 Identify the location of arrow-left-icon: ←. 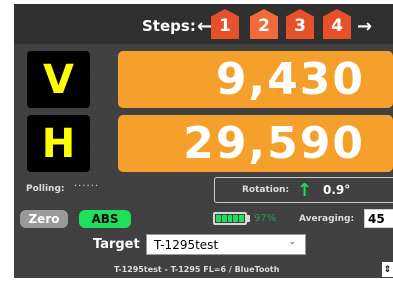
(204, 26).